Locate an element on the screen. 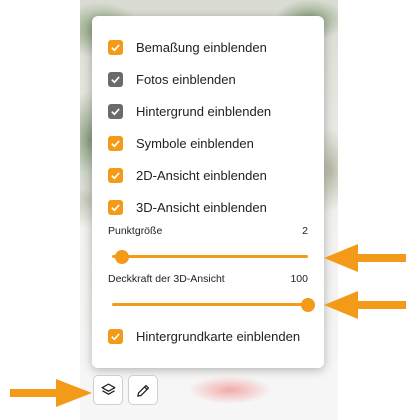  option-label: Hintergrundkarte einblenden is located at coordinates (218, 336).